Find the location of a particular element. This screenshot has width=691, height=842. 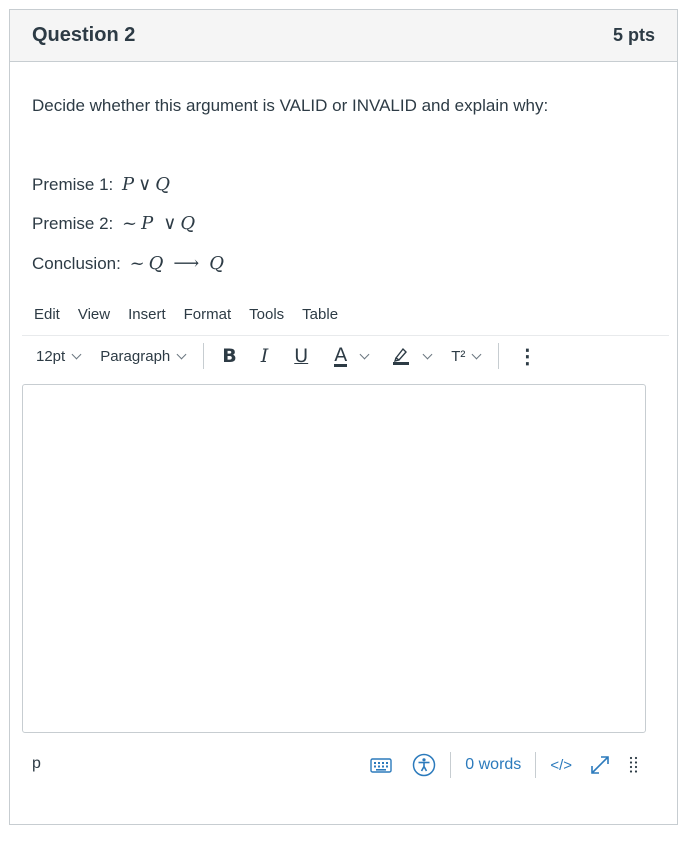

superscript-icon: T² is located at coordinates (458, 356).